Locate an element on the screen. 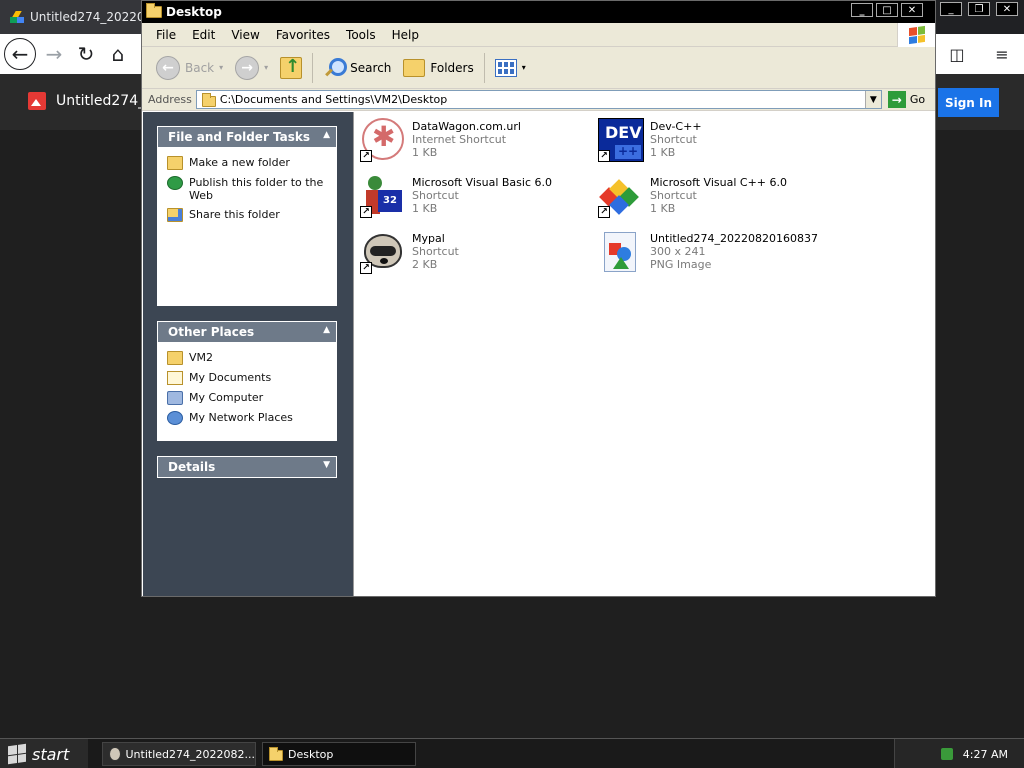  file-name: Dev-C++ is located at coordinates (676, 126).